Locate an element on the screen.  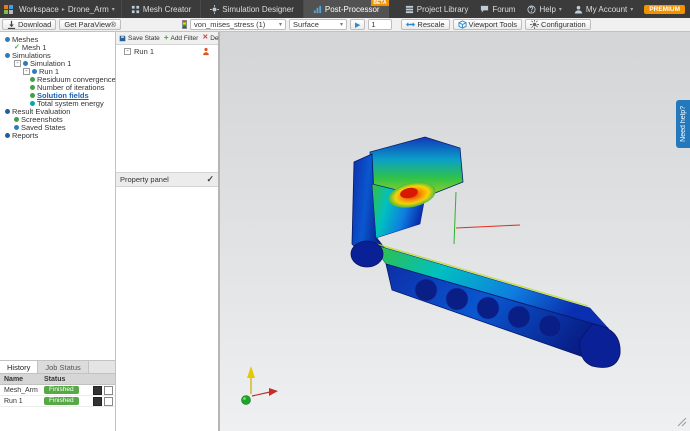
model-y-axis is located at coordinates (455, 218).